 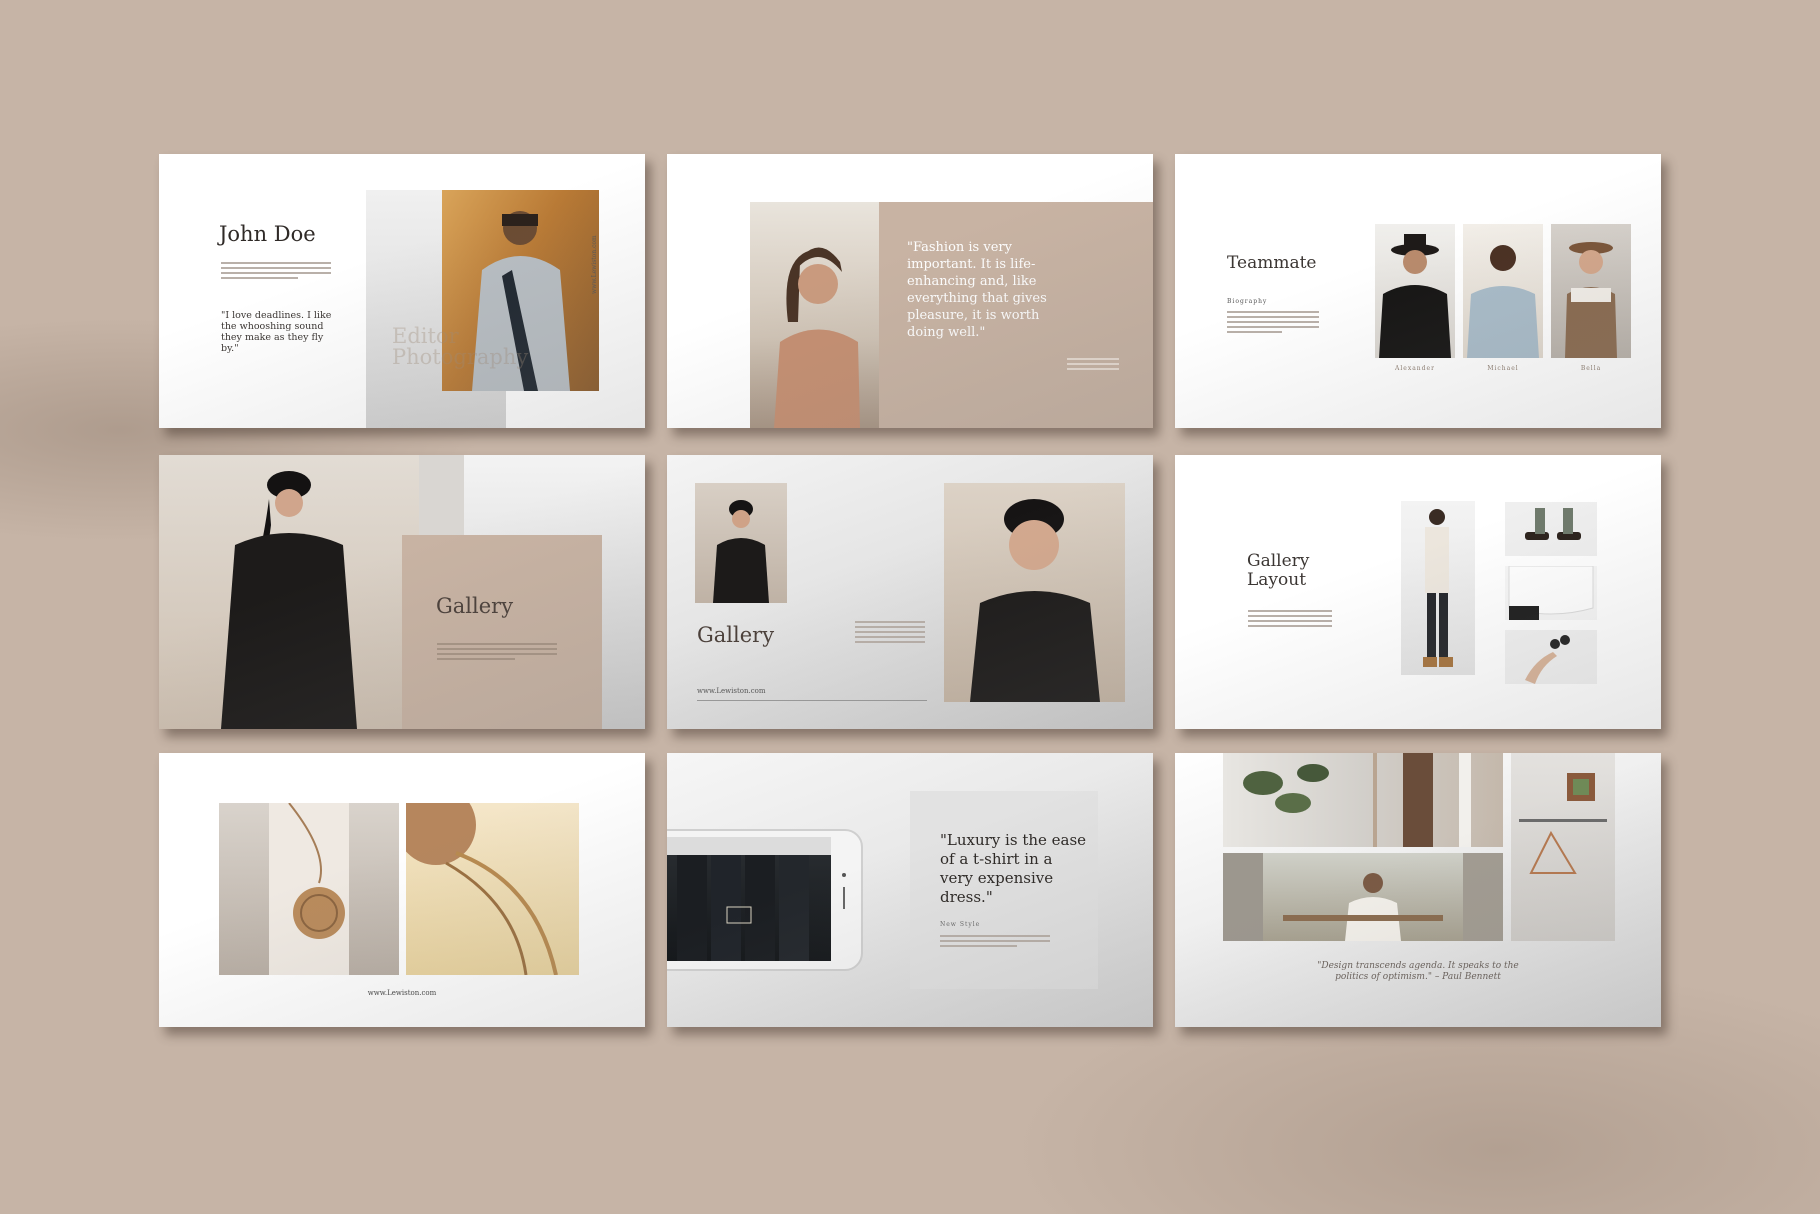 I want to click on shirt-figure, so click(x=1551, y=593).